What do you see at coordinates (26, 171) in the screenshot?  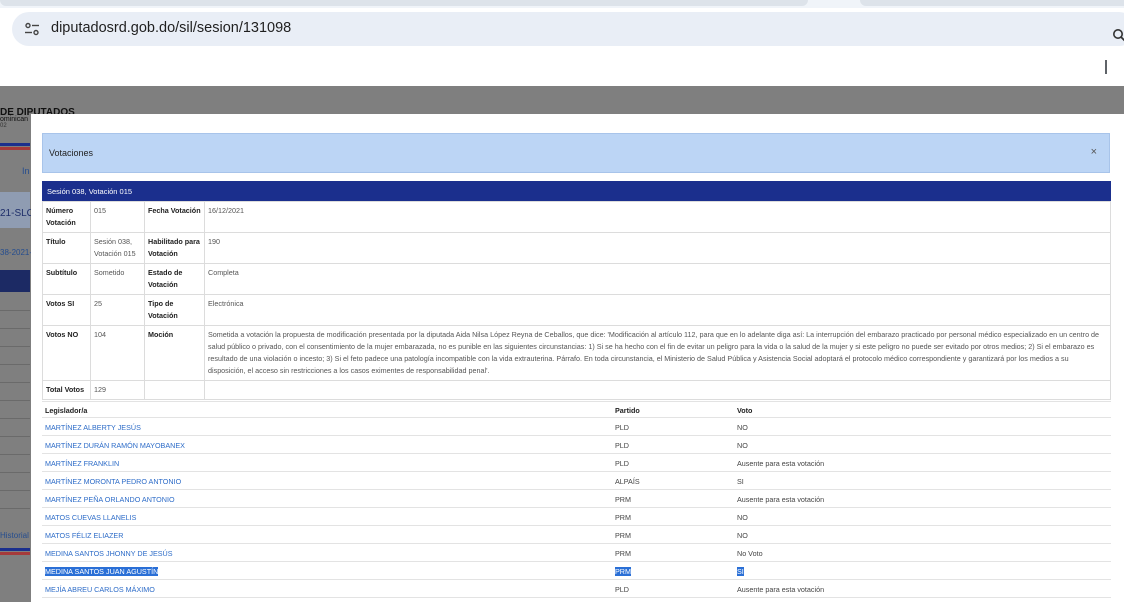 I see `bg-link-in: In` at bounding box center [26, 171].